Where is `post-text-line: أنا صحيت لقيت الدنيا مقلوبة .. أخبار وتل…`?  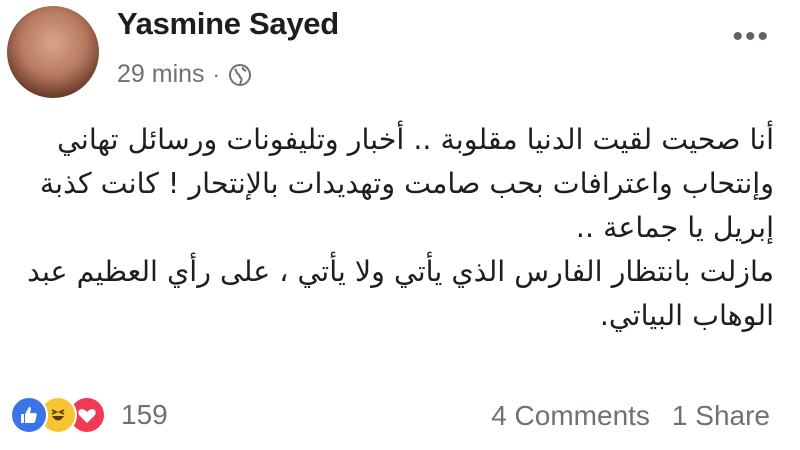 post-text-line: أنا صحيت لقيت الدنيا مقلوبة .. أخبار وتل… is located at coordinates (415, 139).